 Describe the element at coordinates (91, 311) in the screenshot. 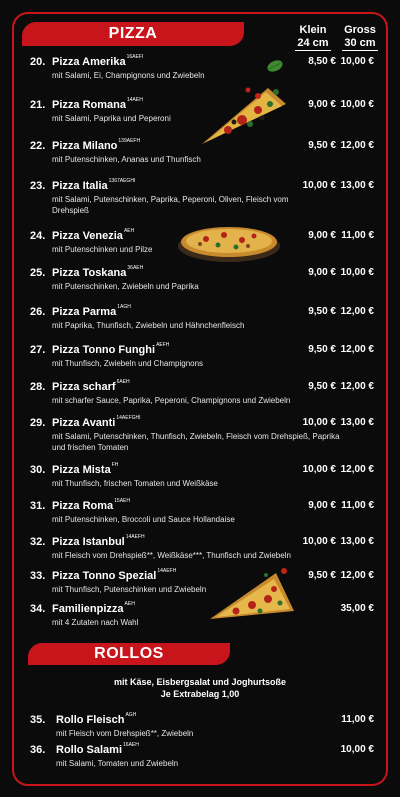

I see `item-name: Pizza Parma1AGH` at that location.